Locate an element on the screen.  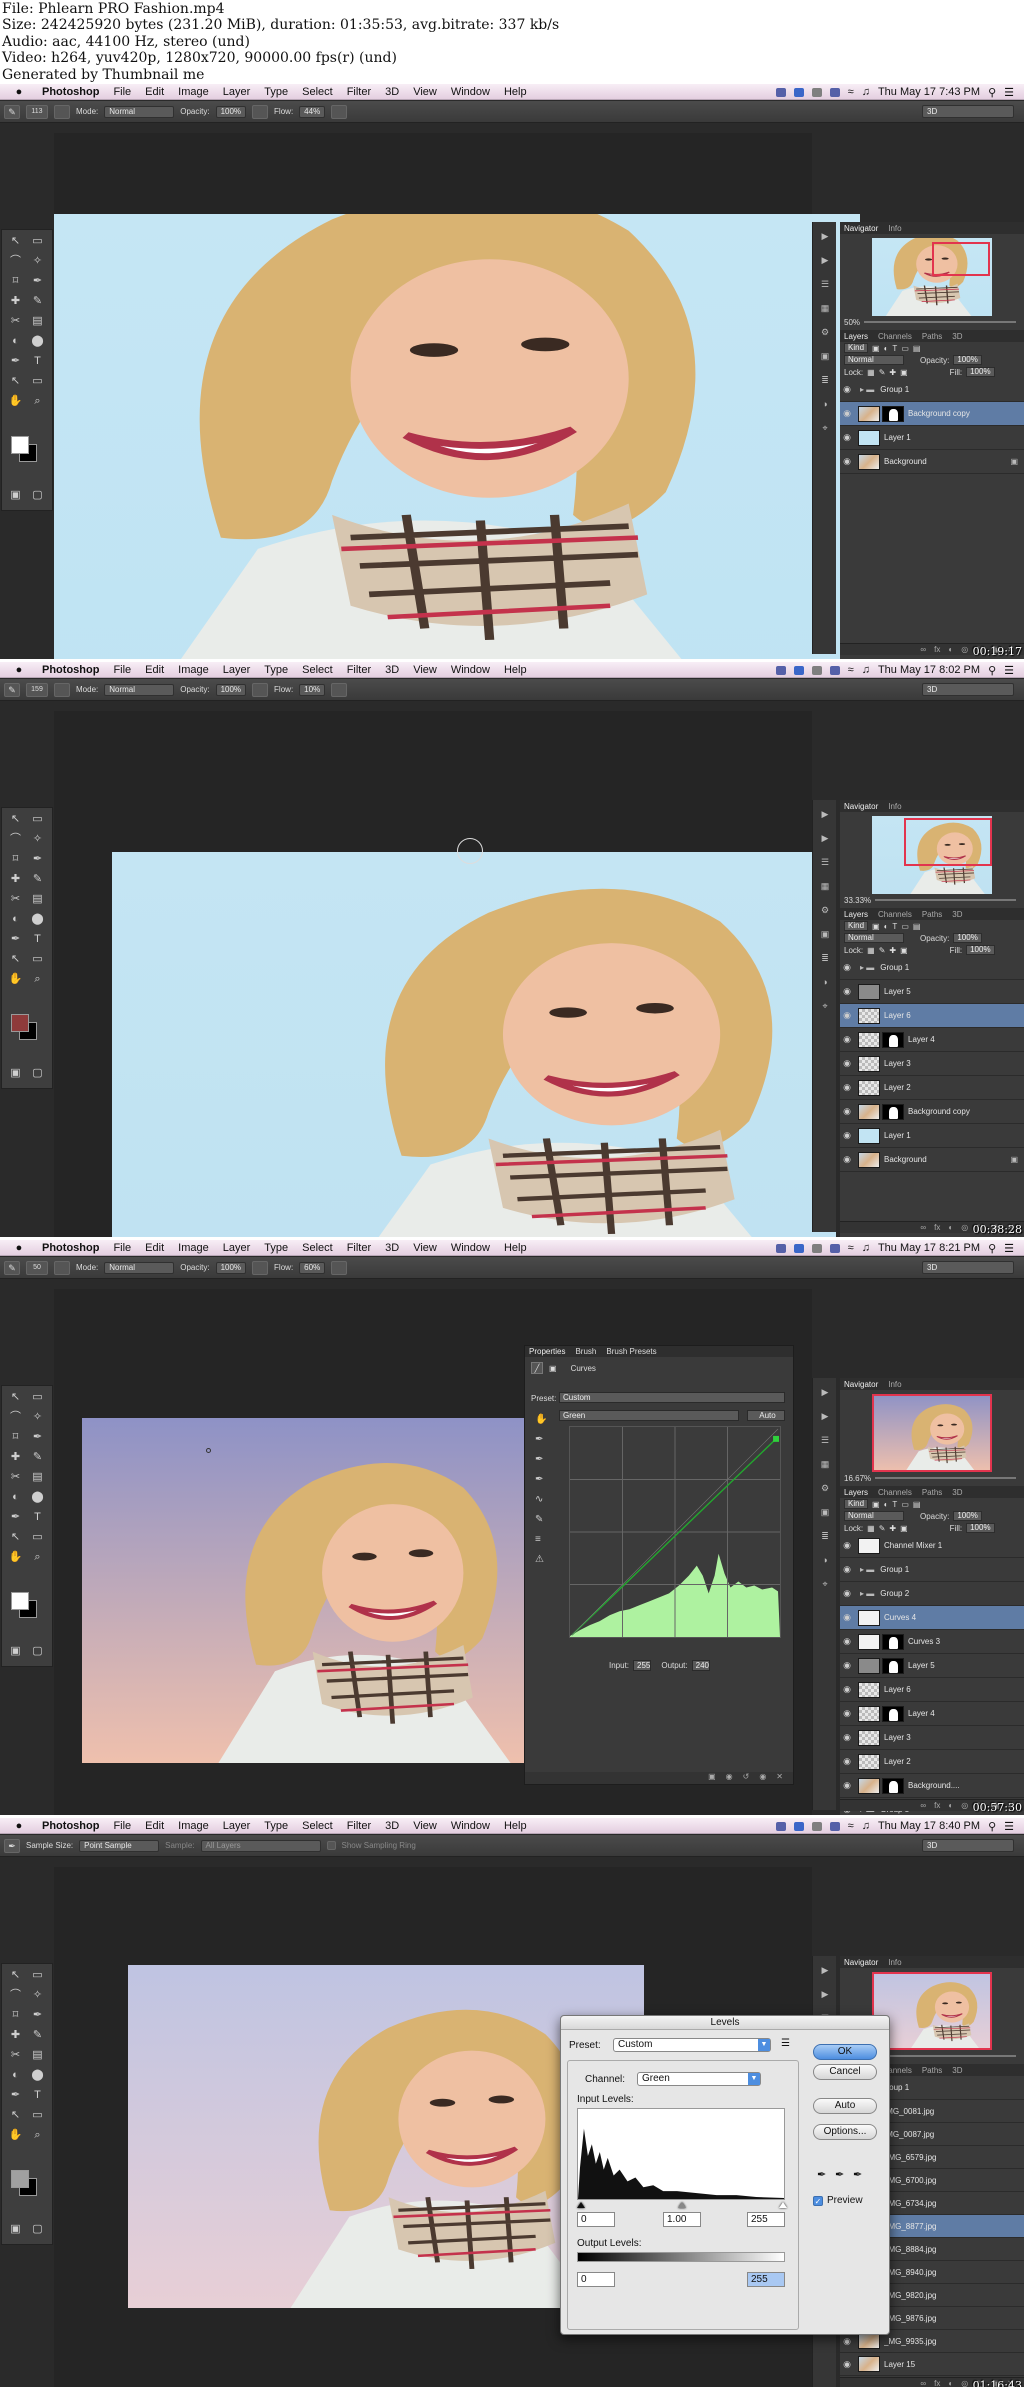
layer-opacity-field: 100% is located at coordinates (967, 938).